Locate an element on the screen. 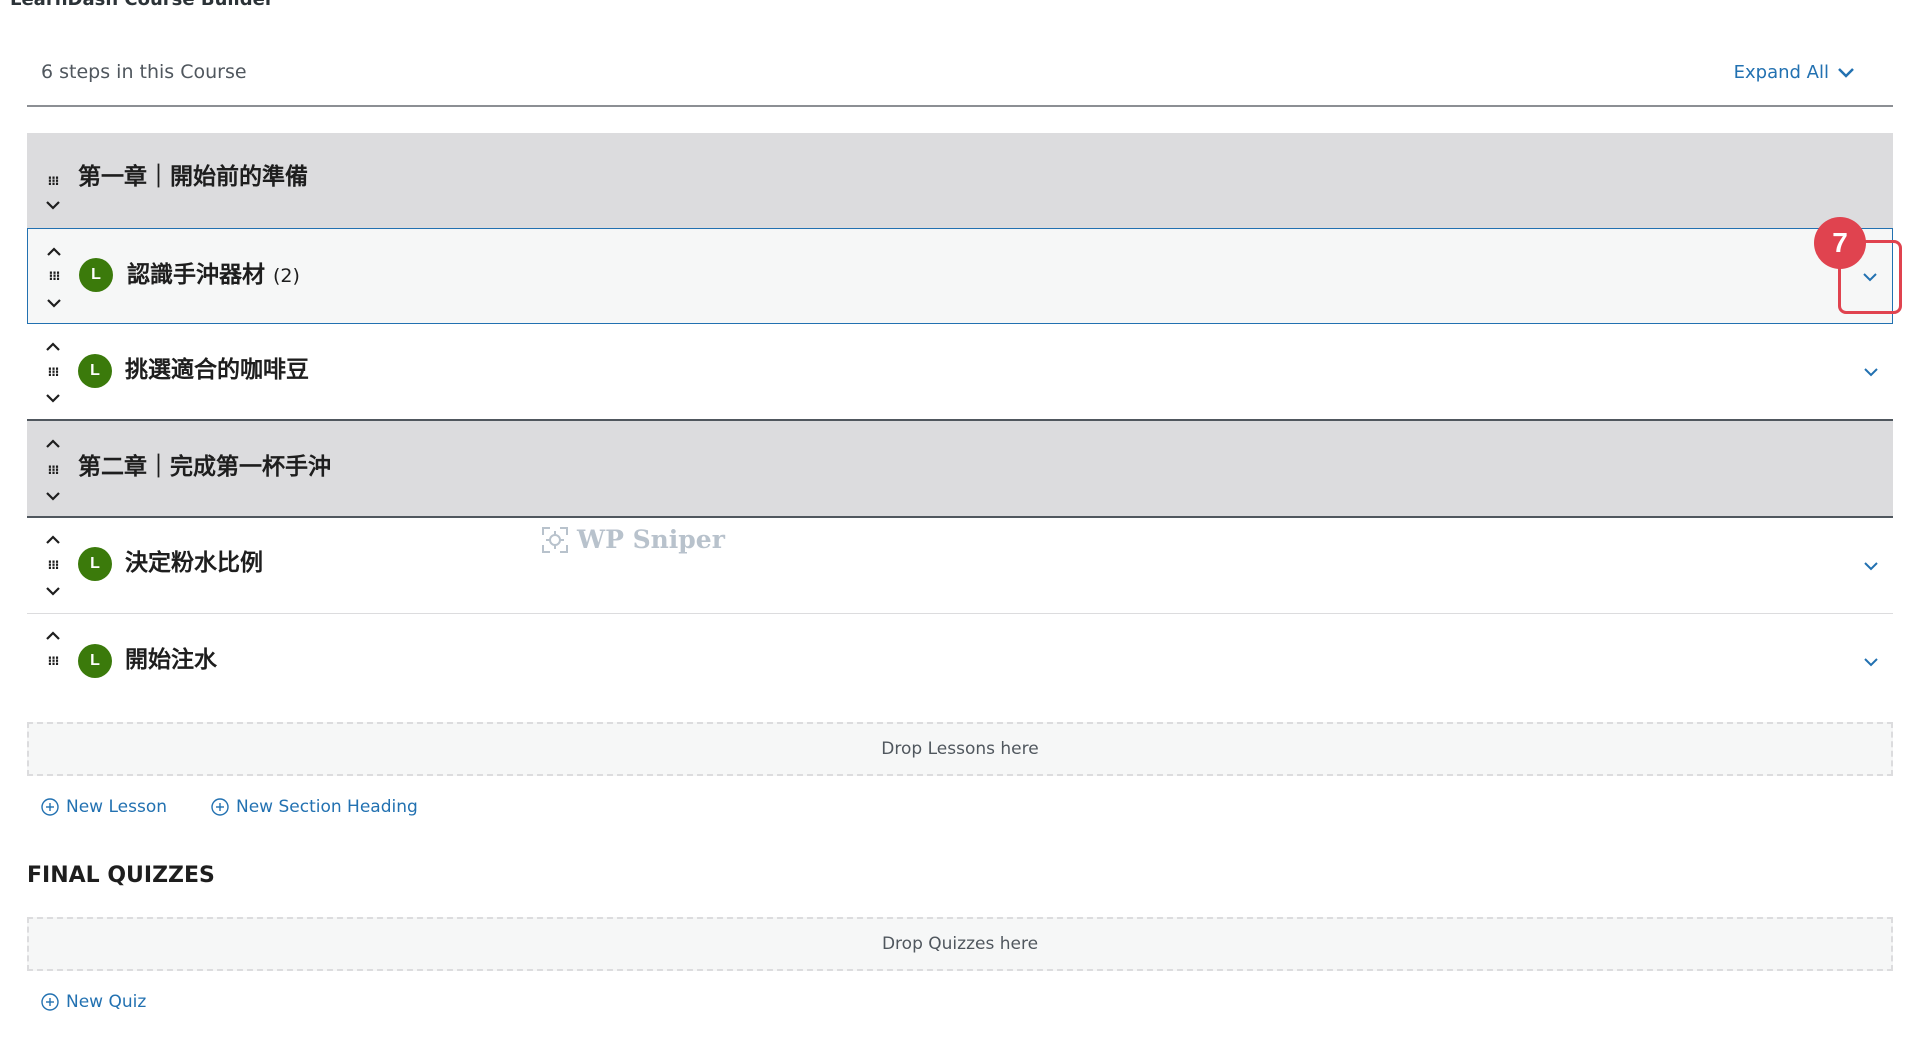  new-lesson-label: New Lesson is located at coordinates (117, 807).